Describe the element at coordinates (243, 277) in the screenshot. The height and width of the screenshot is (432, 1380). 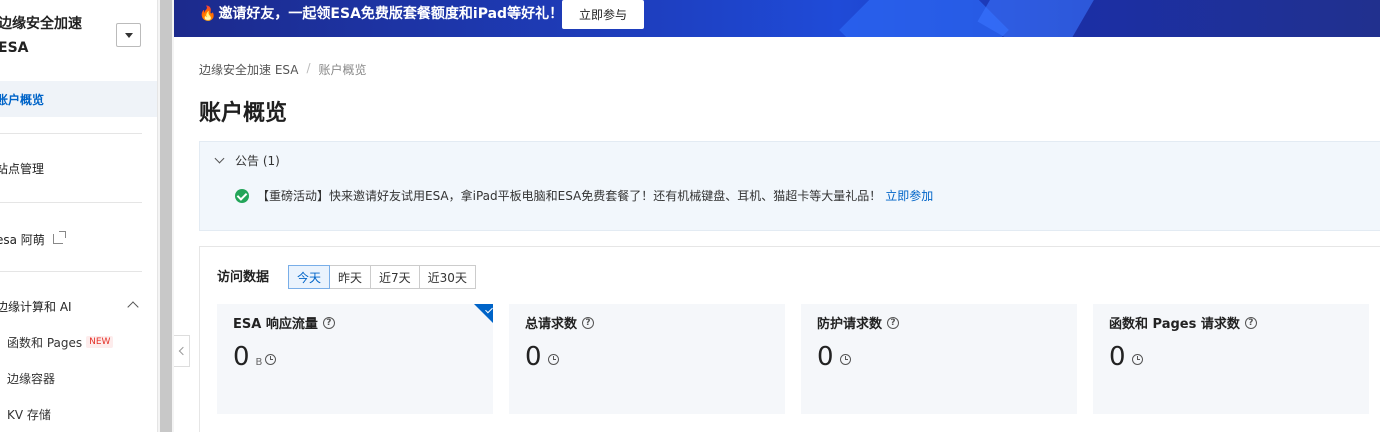
I see `access-data-title: 访问数据` at that location.